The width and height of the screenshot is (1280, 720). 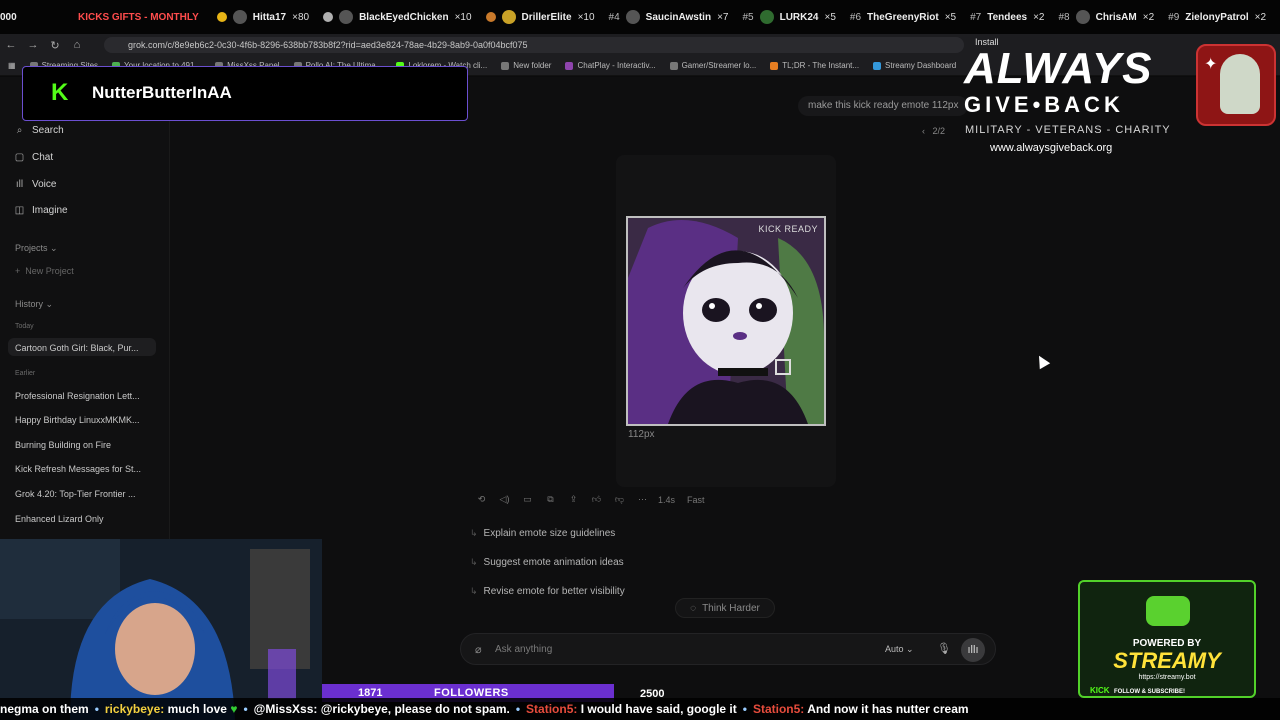 I want to click on silver-medal-icon, so click(x=328, y=17).